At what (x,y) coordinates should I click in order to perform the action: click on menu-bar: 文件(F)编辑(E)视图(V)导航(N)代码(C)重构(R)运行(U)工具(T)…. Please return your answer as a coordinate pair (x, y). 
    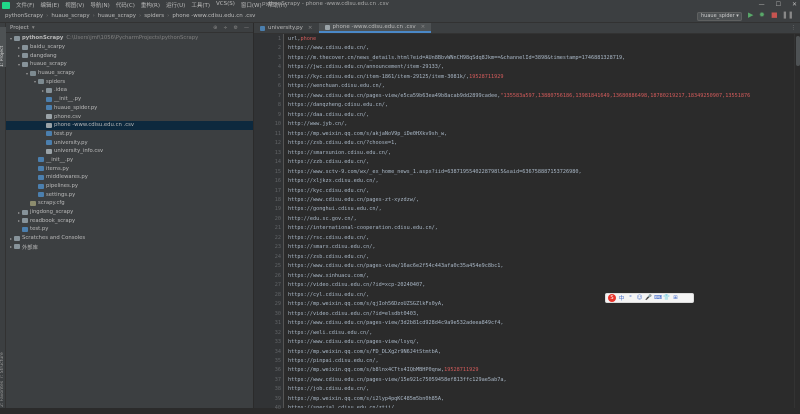
    Looking at the image, I should click on (400, 5).